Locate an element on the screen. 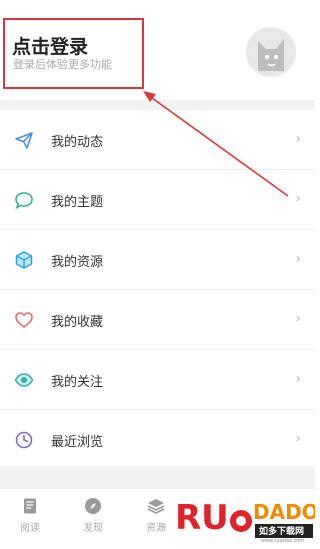 Image resolution: width=320 pixels, height=549 pixels. compass-icon is located at coordinates (93, 506).